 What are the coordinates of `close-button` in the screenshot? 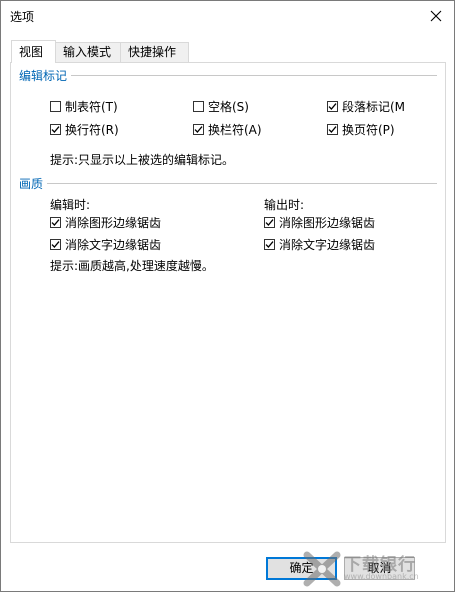 It's located at (436, 16).